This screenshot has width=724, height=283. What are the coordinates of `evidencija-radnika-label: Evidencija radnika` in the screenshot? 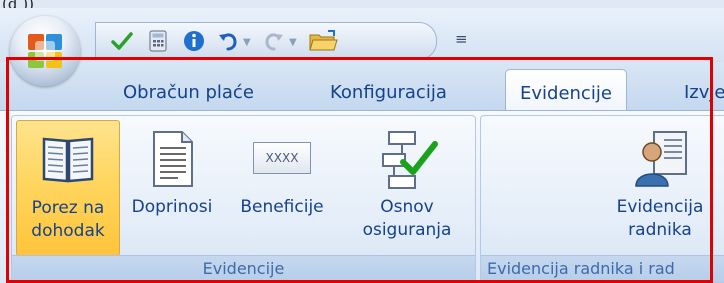 It's located at (660, 218).